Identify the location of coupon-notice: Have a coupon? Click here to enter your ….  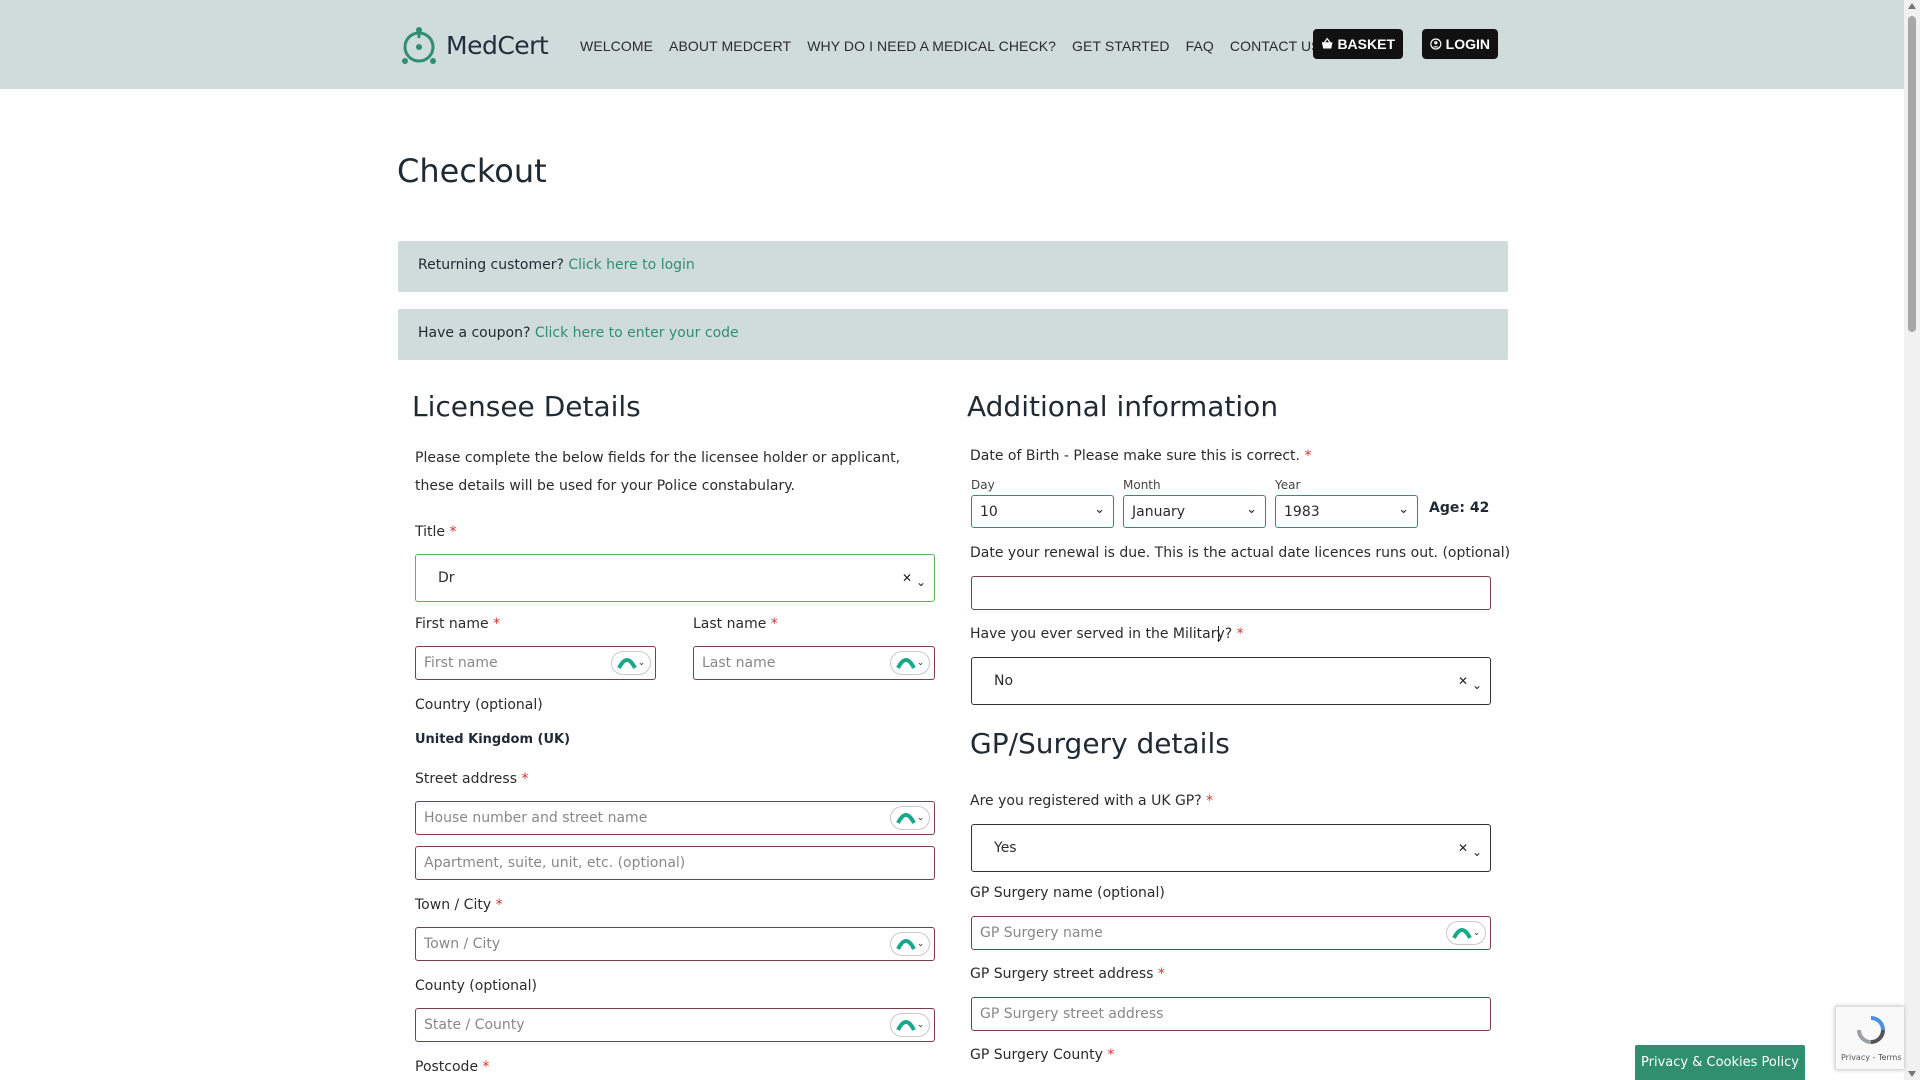
(953, 334).